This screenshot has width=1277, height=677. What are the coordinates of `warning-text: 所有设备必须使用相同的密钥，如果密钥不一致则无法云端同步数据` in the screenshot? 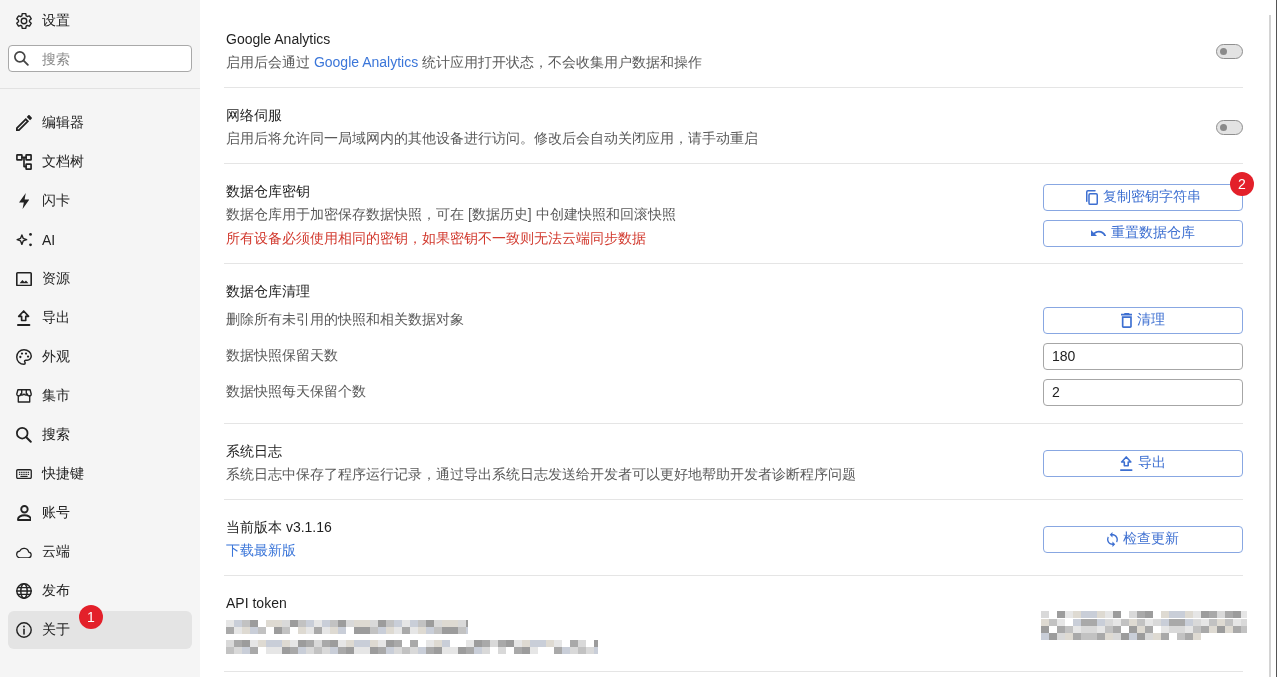 It's located at (436, 238).